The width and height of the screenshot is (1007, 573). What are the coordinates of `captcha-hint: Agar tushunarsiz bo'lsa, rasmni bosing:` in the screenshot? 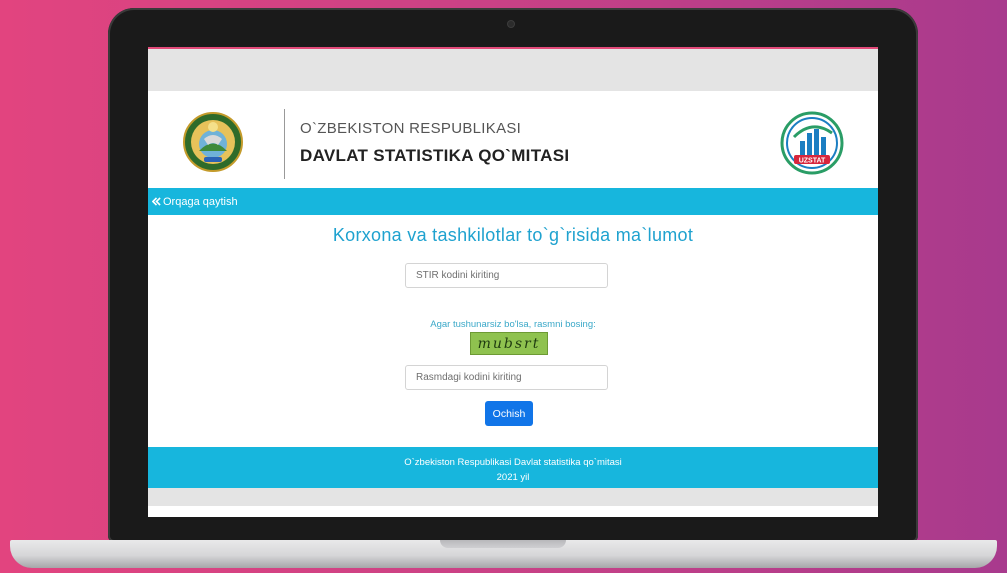 It's located at (513, 324).